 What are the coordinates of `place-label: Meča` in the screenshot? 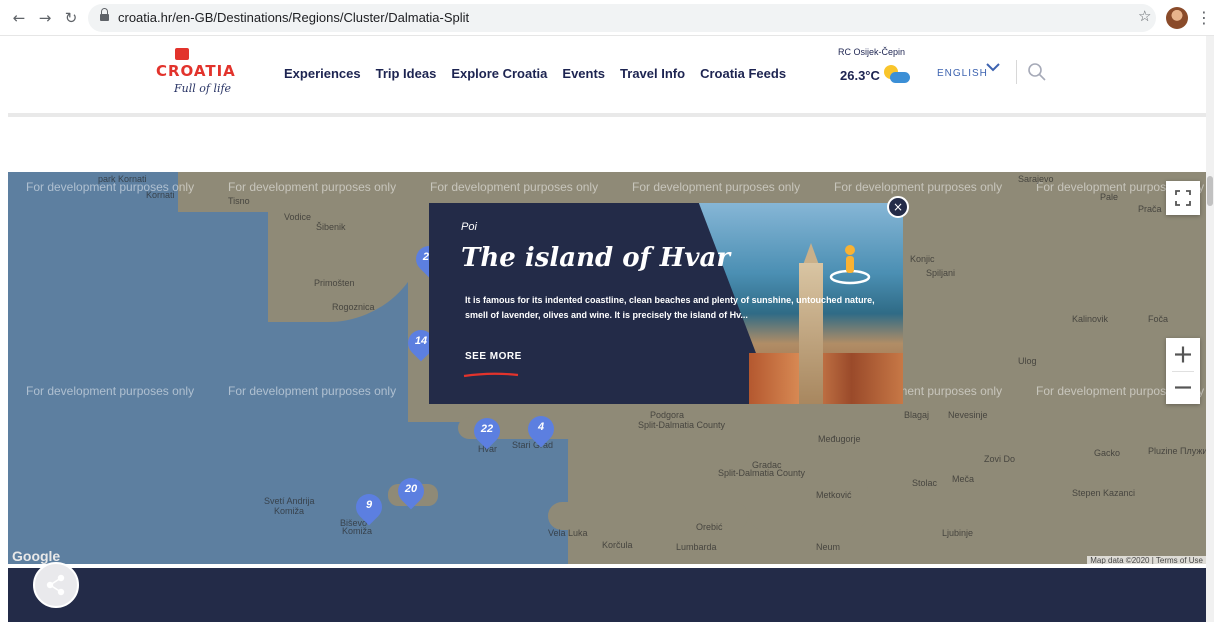 It's located at (963, 479).